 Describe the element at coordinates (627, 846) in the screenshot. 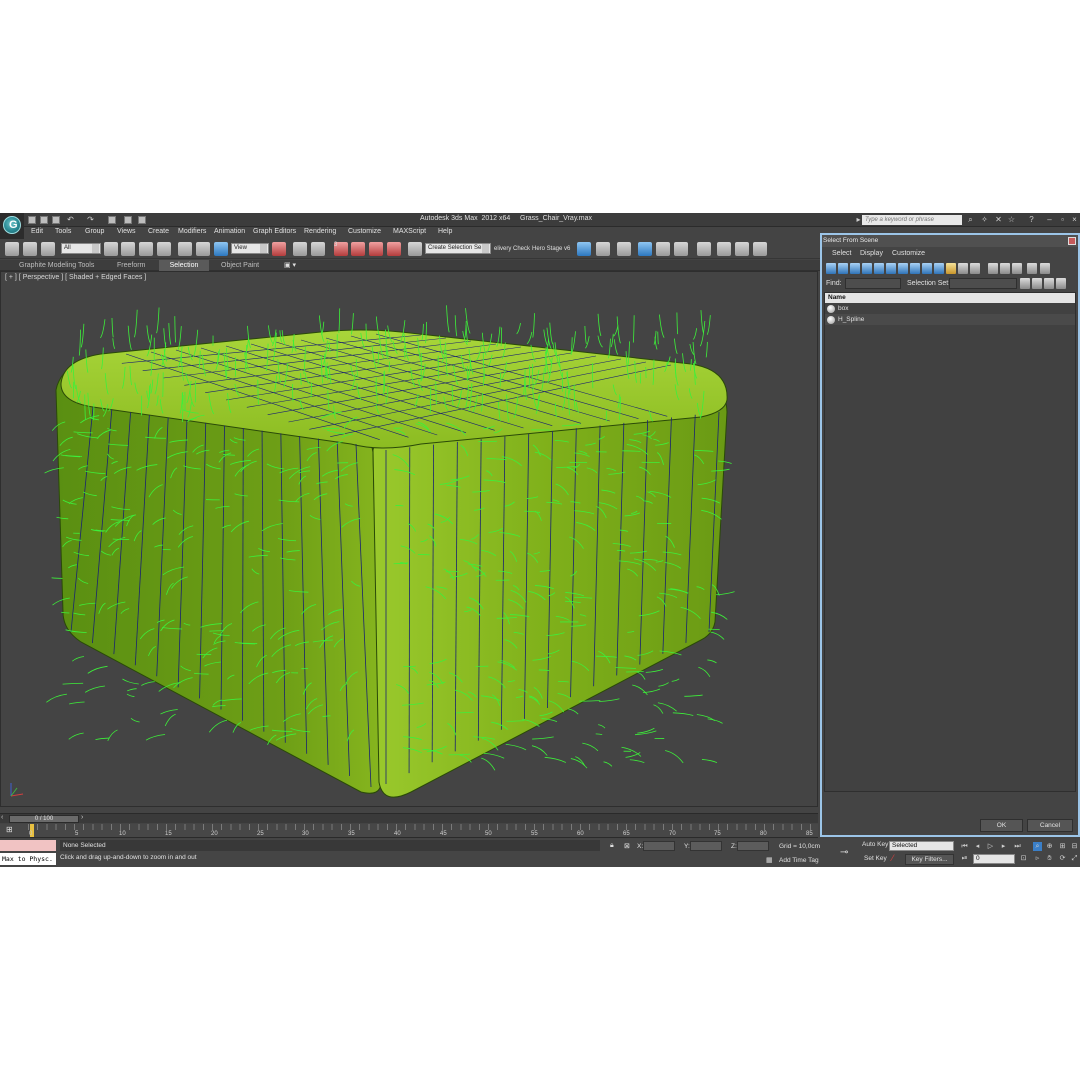

I see `absolute-mode-icon: ⊠` at that location.